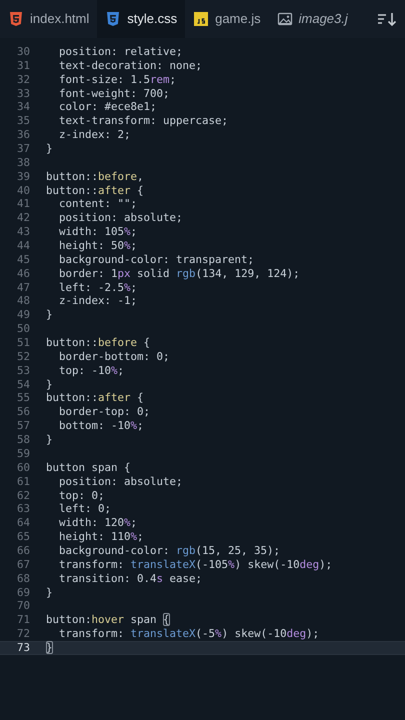  I want to click on line-number: 54, so click(23, 385).